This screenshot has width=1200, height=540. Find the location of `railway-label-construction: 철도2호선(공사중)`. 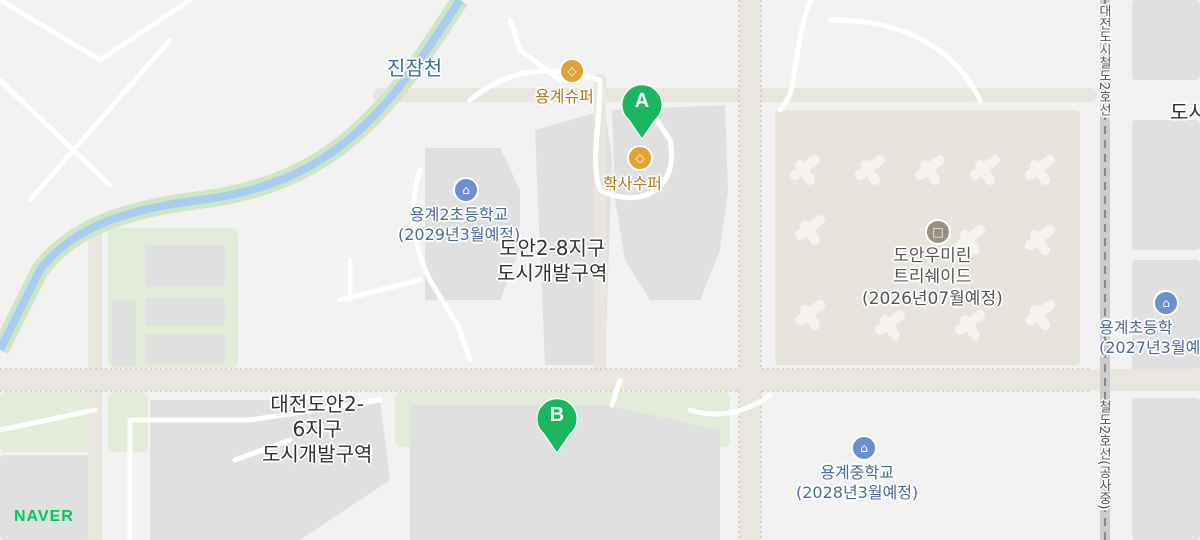

railway-label-construction: 철도2호선(공사중) is located at coordinates (1103, 455).